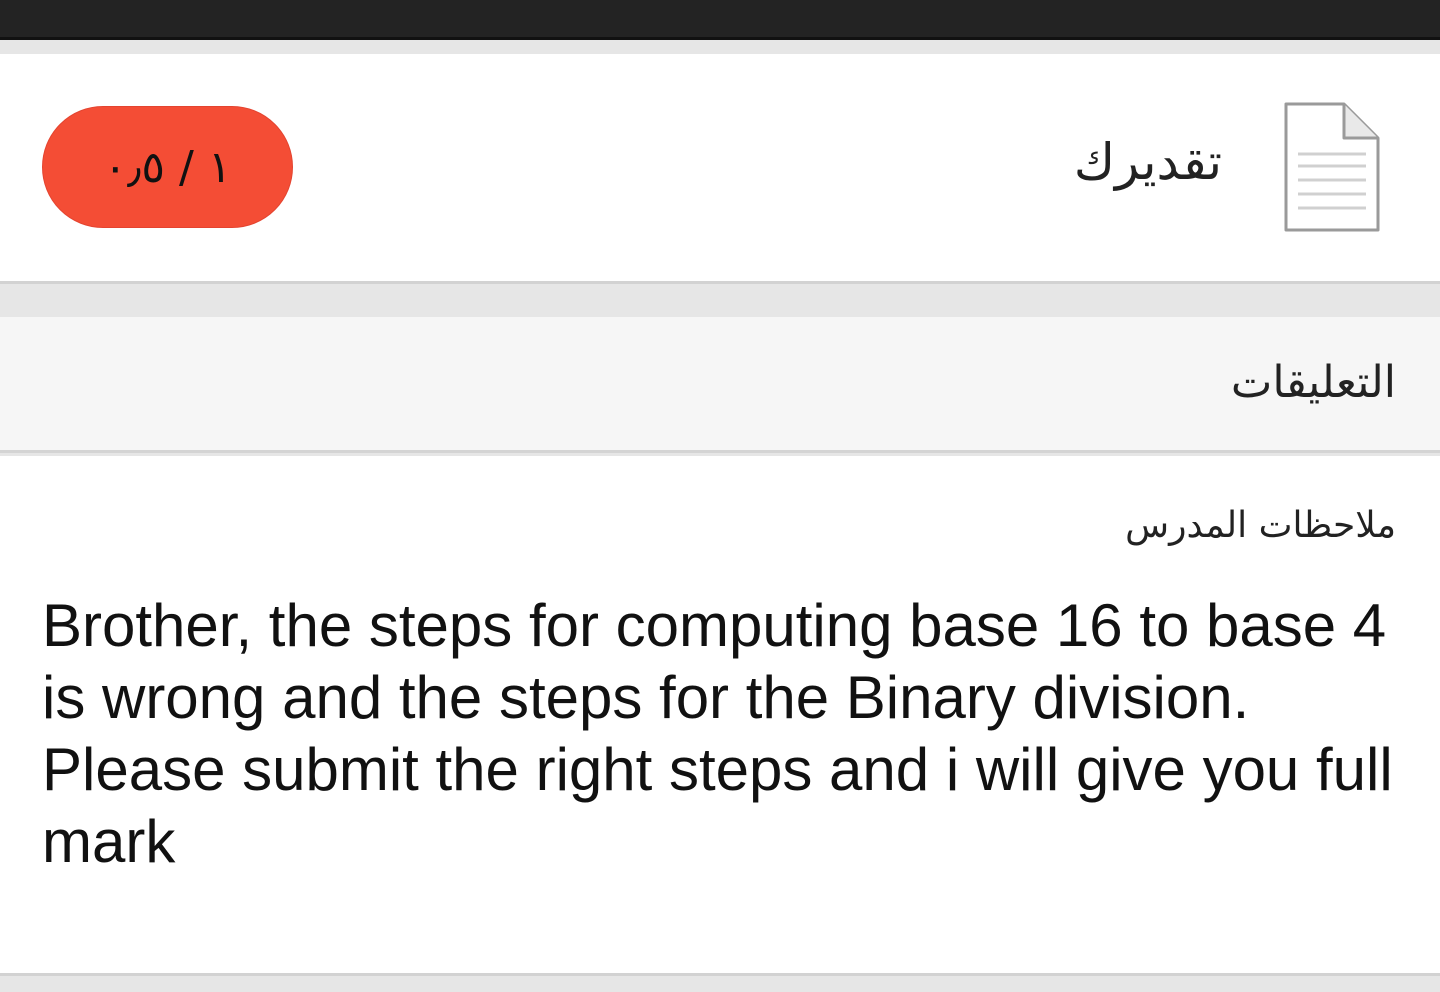 This screenshot has width=1440, height=992. I want to click on comments-title: التعليقات, so click(1313, 382).